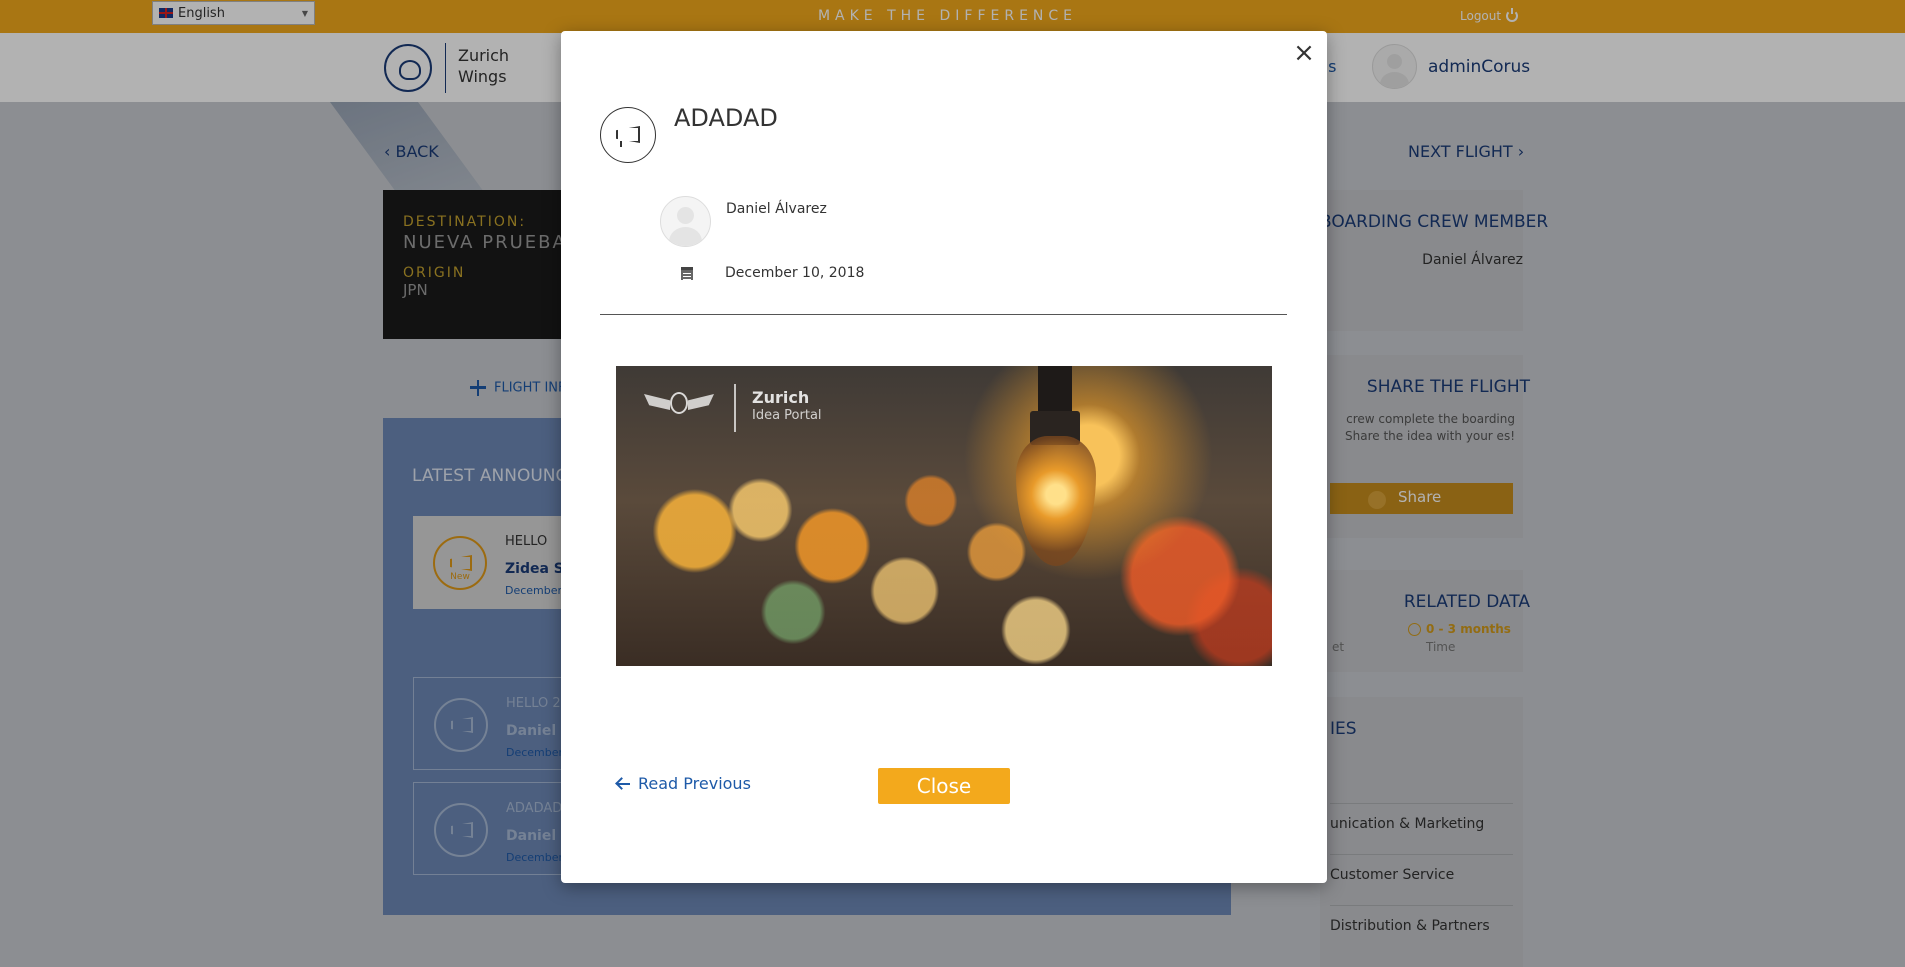 The height and width of the screenshot is (967, 1905). Describe the element at coordinates (687, 273) in the screenshot. I see `calendar-icon` at that location.